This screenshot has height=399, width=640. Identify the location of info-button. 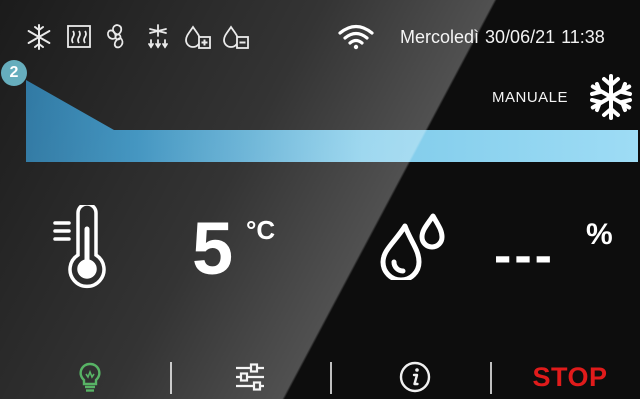
(415, 377).